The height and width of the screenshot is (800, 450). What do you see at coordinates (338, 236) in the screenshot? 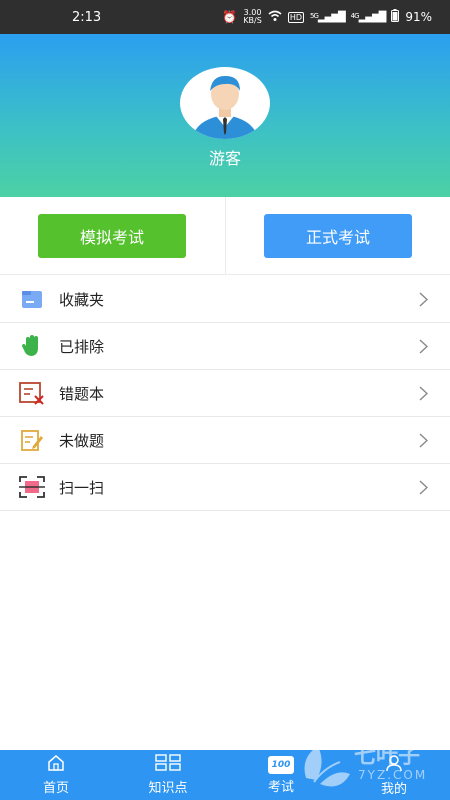
I see `formal-exam-button: 正式考试` at bounding box center [338, 236].